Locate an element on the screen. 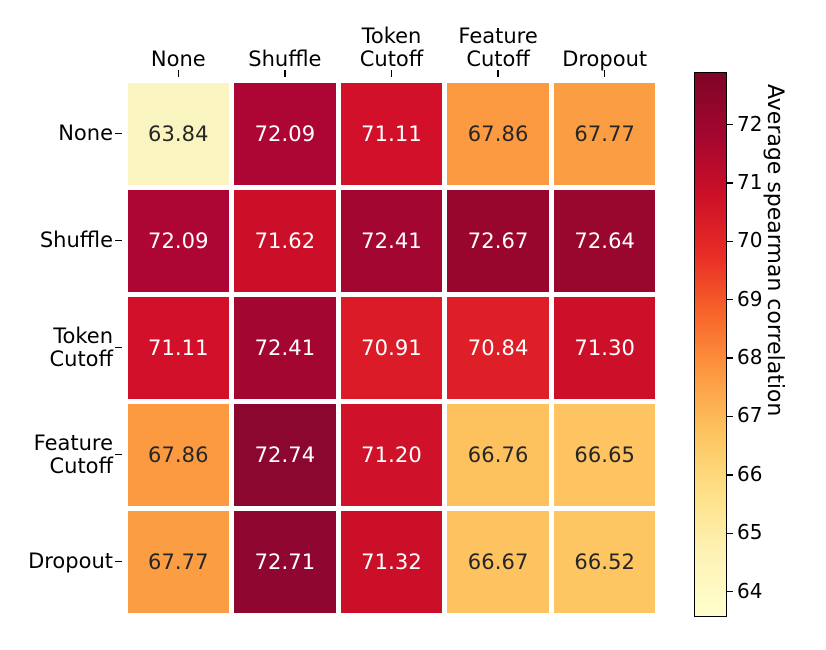  row-header-label: Token Cutoff is located at coordinates (81, 347).